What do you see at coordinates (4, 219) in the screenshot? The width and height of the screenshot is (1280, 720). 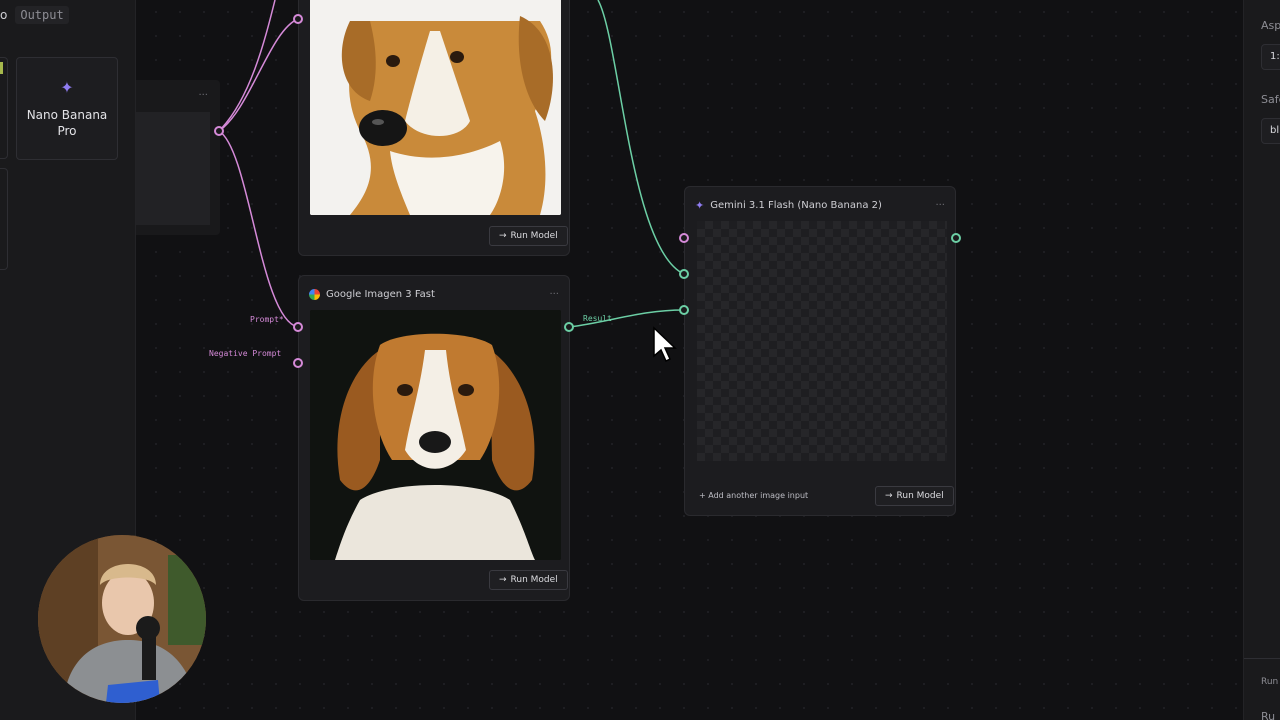 I see `model-card-partial` at bounding box center [4, 219].